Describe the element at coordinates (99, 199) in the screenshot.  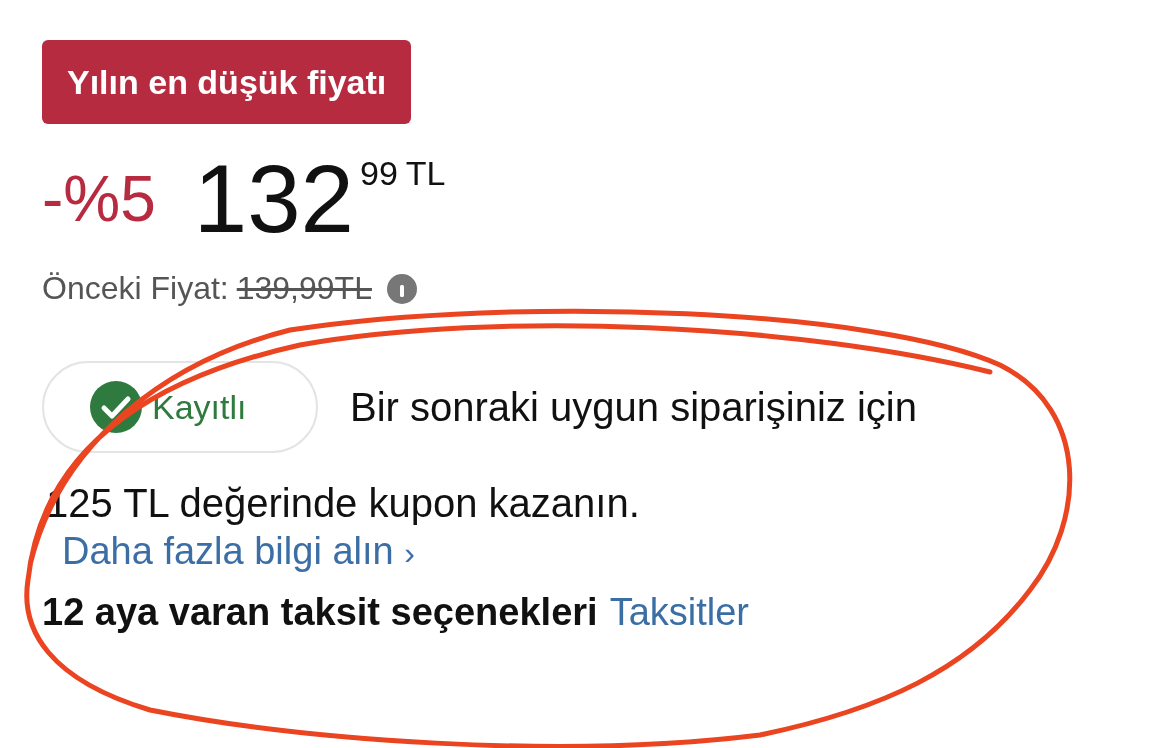
I see `discount-percent: -%5` at that location.